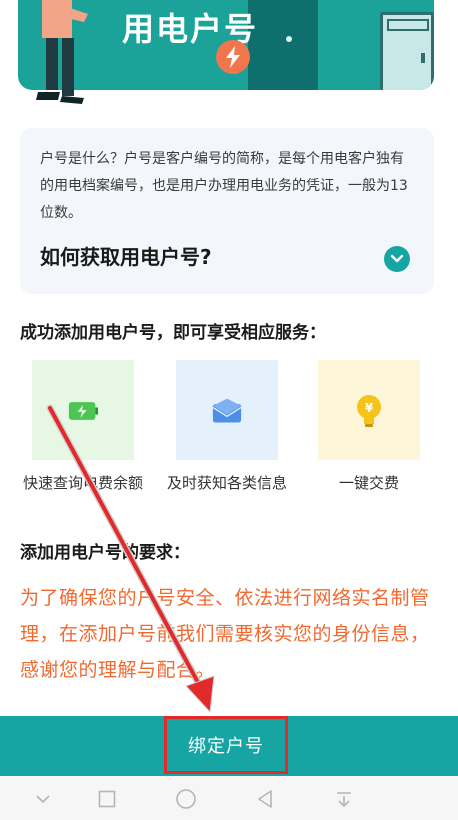 This screenshot has width=458, height=820. I want to click on service-label-payment: 一键交费, so click(368, 483).